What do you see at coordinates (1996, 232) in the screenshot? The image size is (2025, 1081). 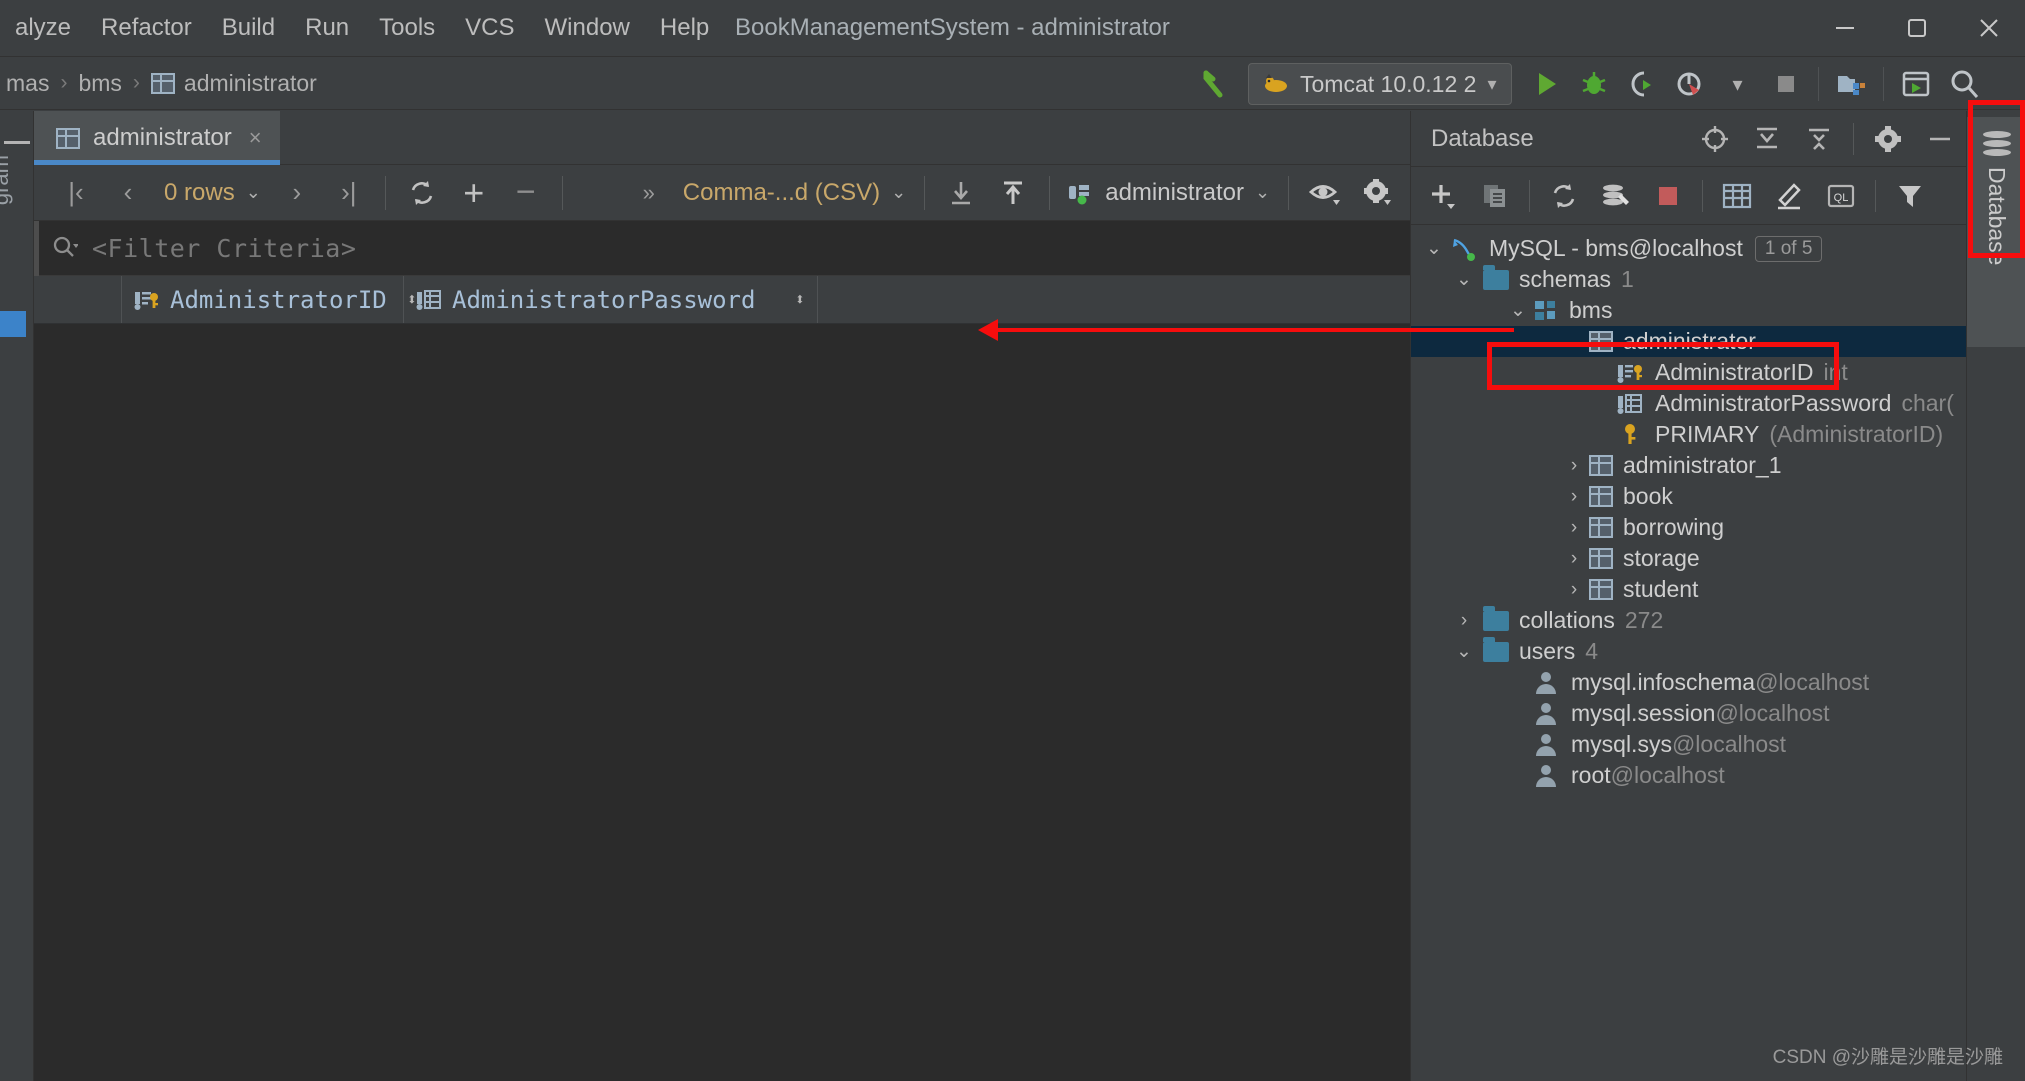 I see `tool-window-tab-database: Database` at bounding box center [1996, 232].